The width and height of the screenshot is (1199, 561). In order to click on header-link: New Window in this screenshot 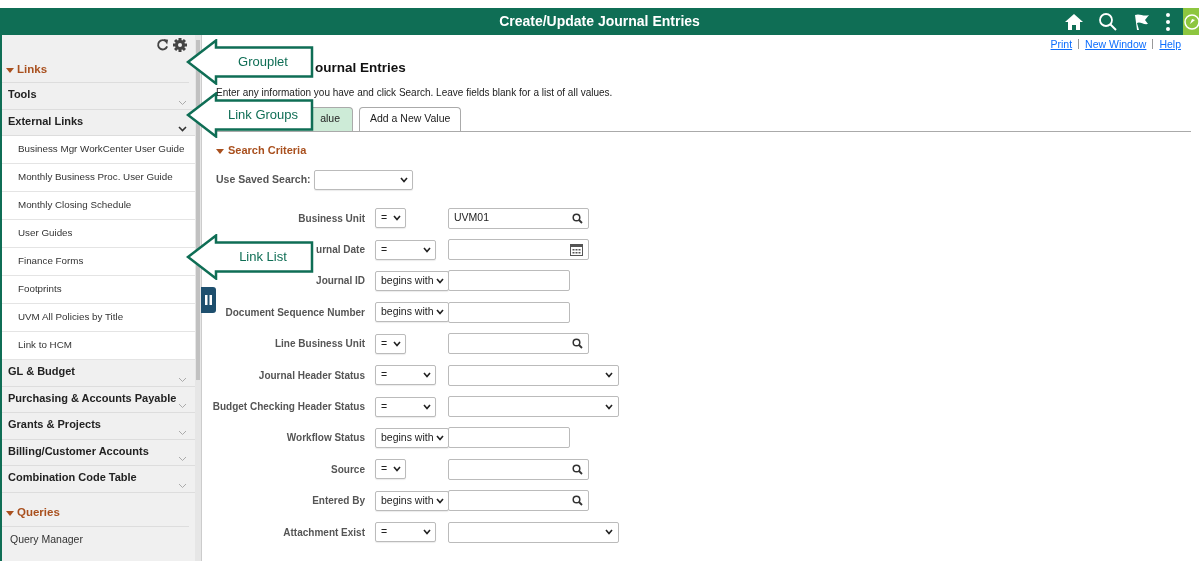, I will do `click(1115, 43)`.